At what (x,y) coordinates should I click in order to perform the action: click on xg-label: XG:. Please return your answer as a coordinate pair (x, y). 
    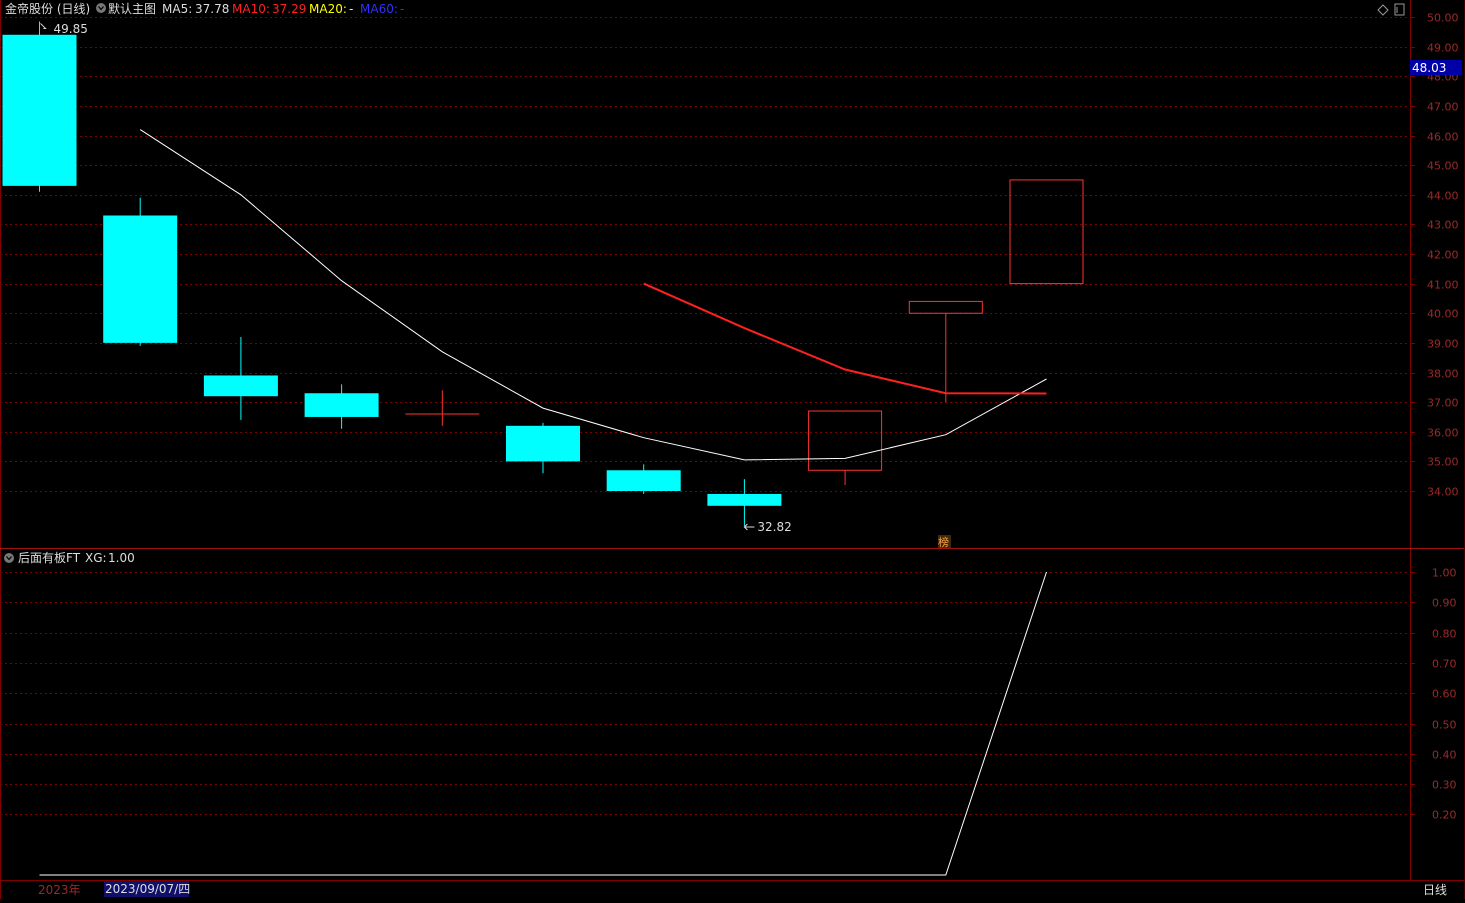
    Looking at the image, I should click on (96, 558).